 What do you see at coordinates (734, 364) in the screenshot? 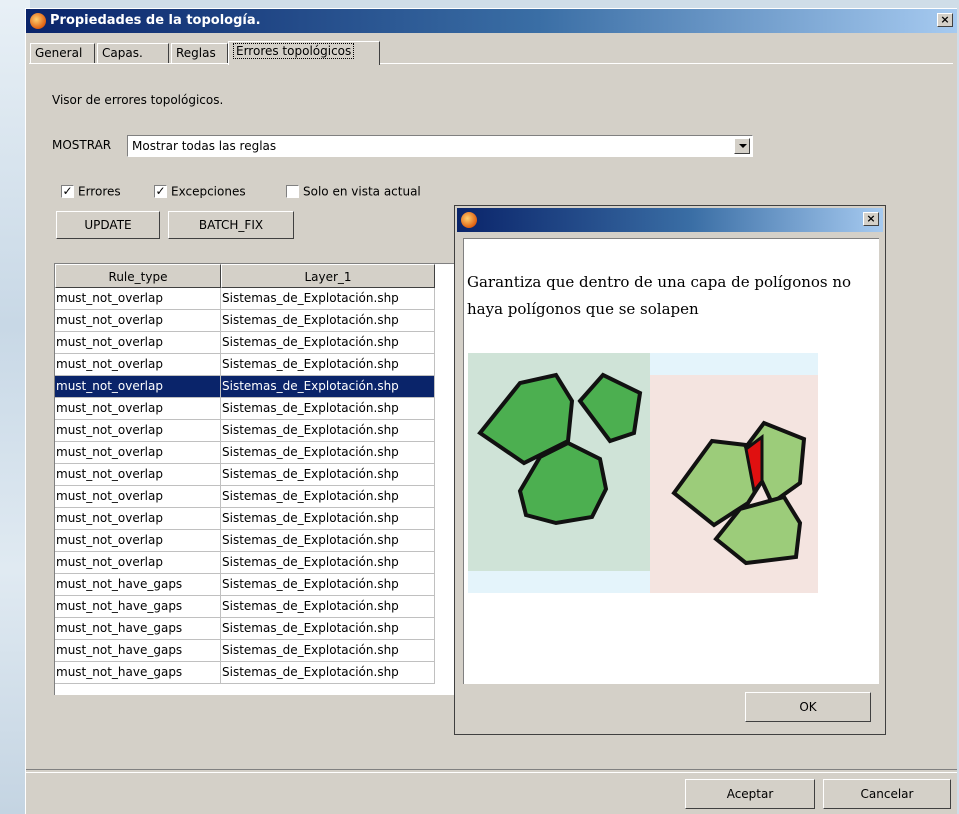
I see `overlap-panel-strip` at bounding box center [734, 364].